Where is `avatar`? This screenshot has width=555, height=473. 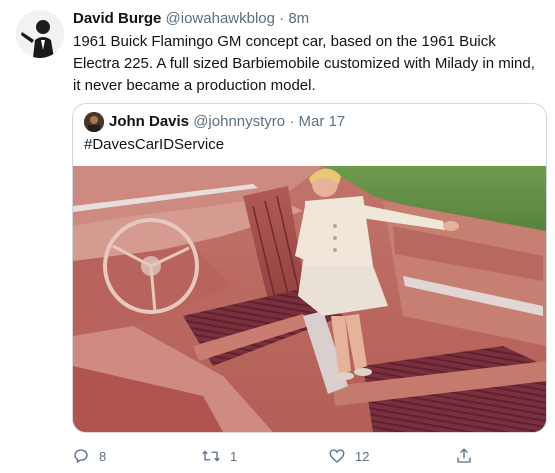 avatar is located at coordinates (40, 34).